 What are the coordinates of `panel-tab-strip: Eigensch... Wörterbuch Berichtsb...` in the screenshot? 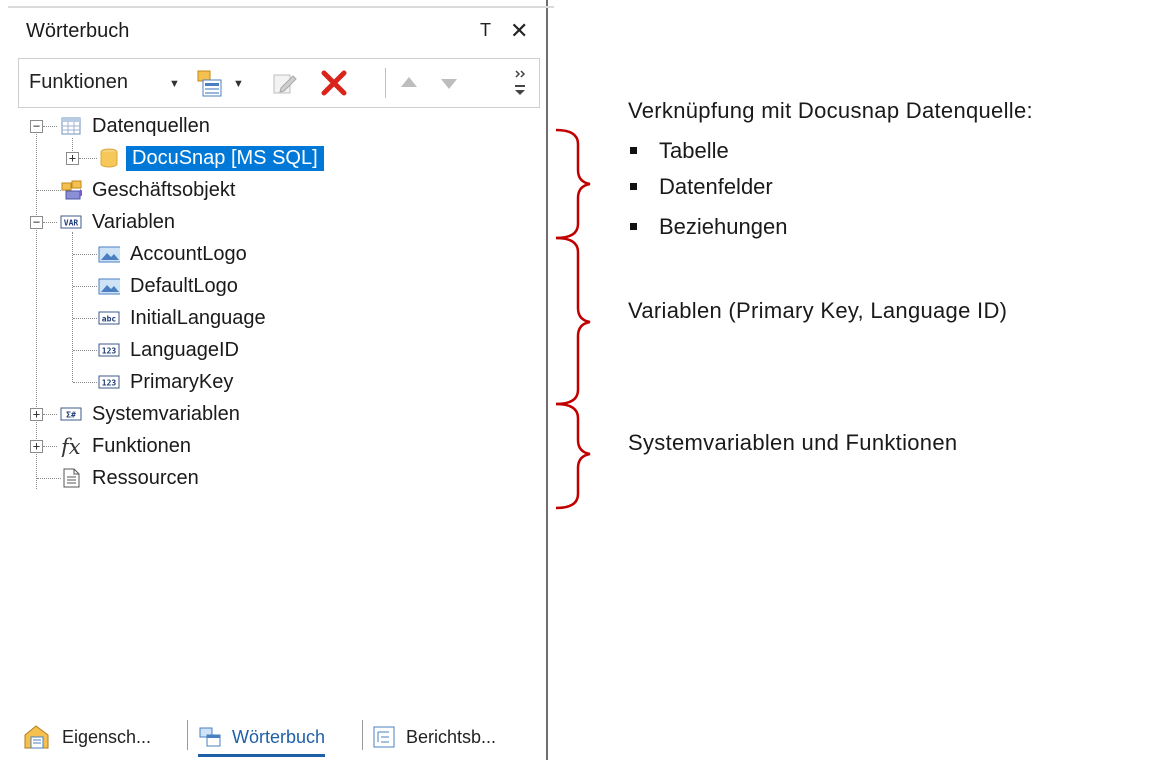 It's located at (274, 734).